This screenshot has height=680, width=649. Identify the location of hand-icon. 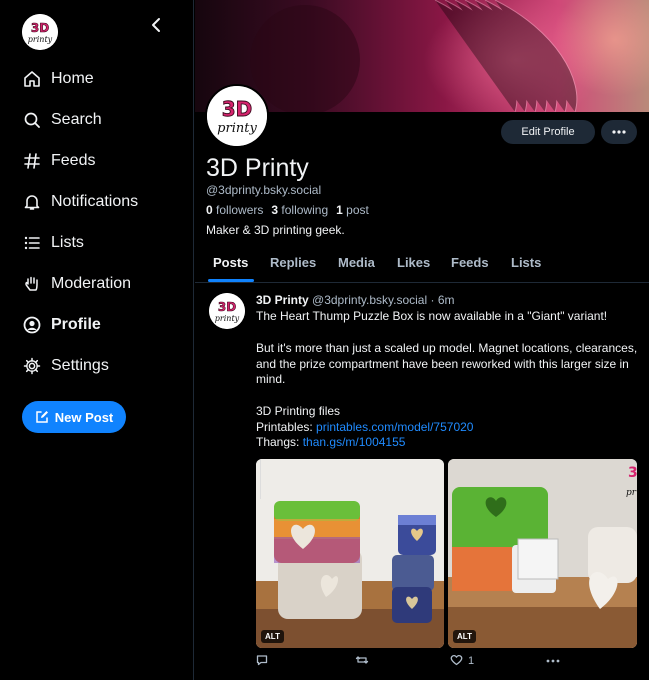
(32, 284).